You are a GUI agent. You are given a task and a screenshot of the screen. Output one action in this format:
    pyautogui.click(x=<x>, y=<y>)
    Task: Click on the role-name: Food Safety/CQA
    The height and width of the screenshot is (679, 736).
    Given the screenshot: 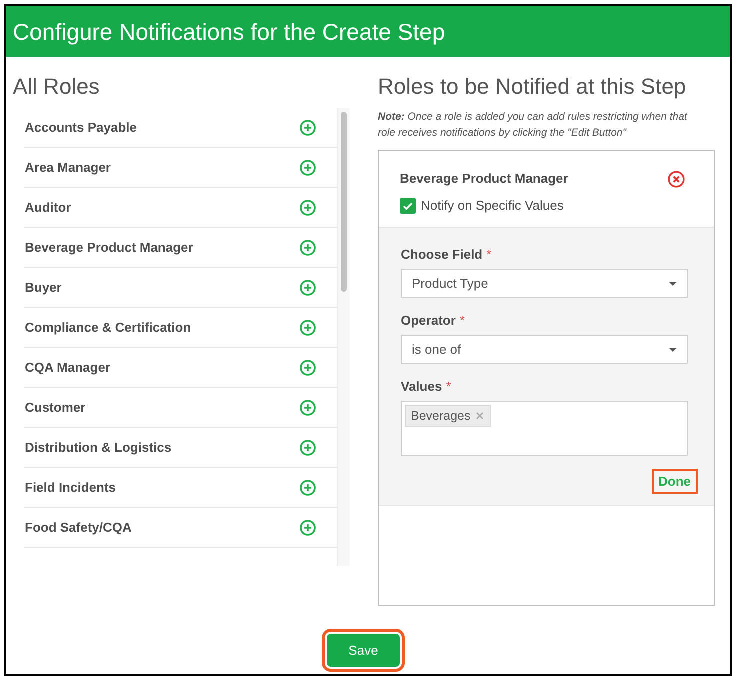 What is the action you would take?
    pyautogui.click(x=78, y=528)
    